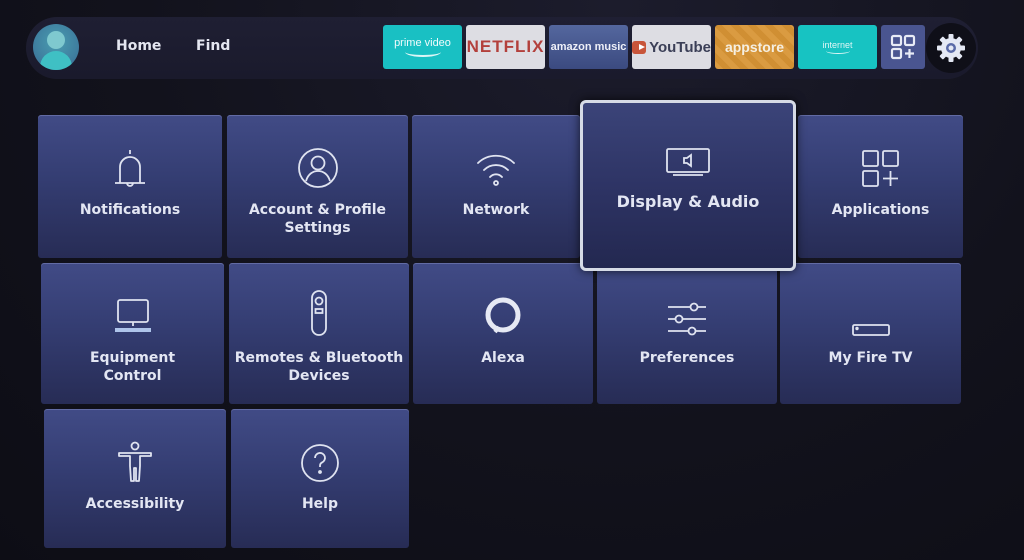 The image size is (1024, 560). What do you see at coordinates (880, 210) in the screenshot?
I see `tile-label: Applications` at bounding box center [880, 210].